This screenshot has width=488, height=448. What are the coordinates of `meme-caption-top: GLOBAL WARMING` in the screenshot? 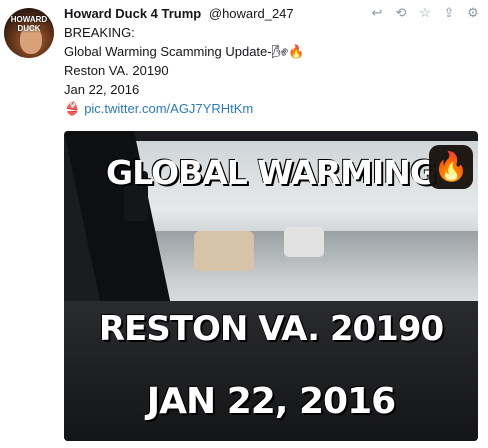 It's located at (271, 172).